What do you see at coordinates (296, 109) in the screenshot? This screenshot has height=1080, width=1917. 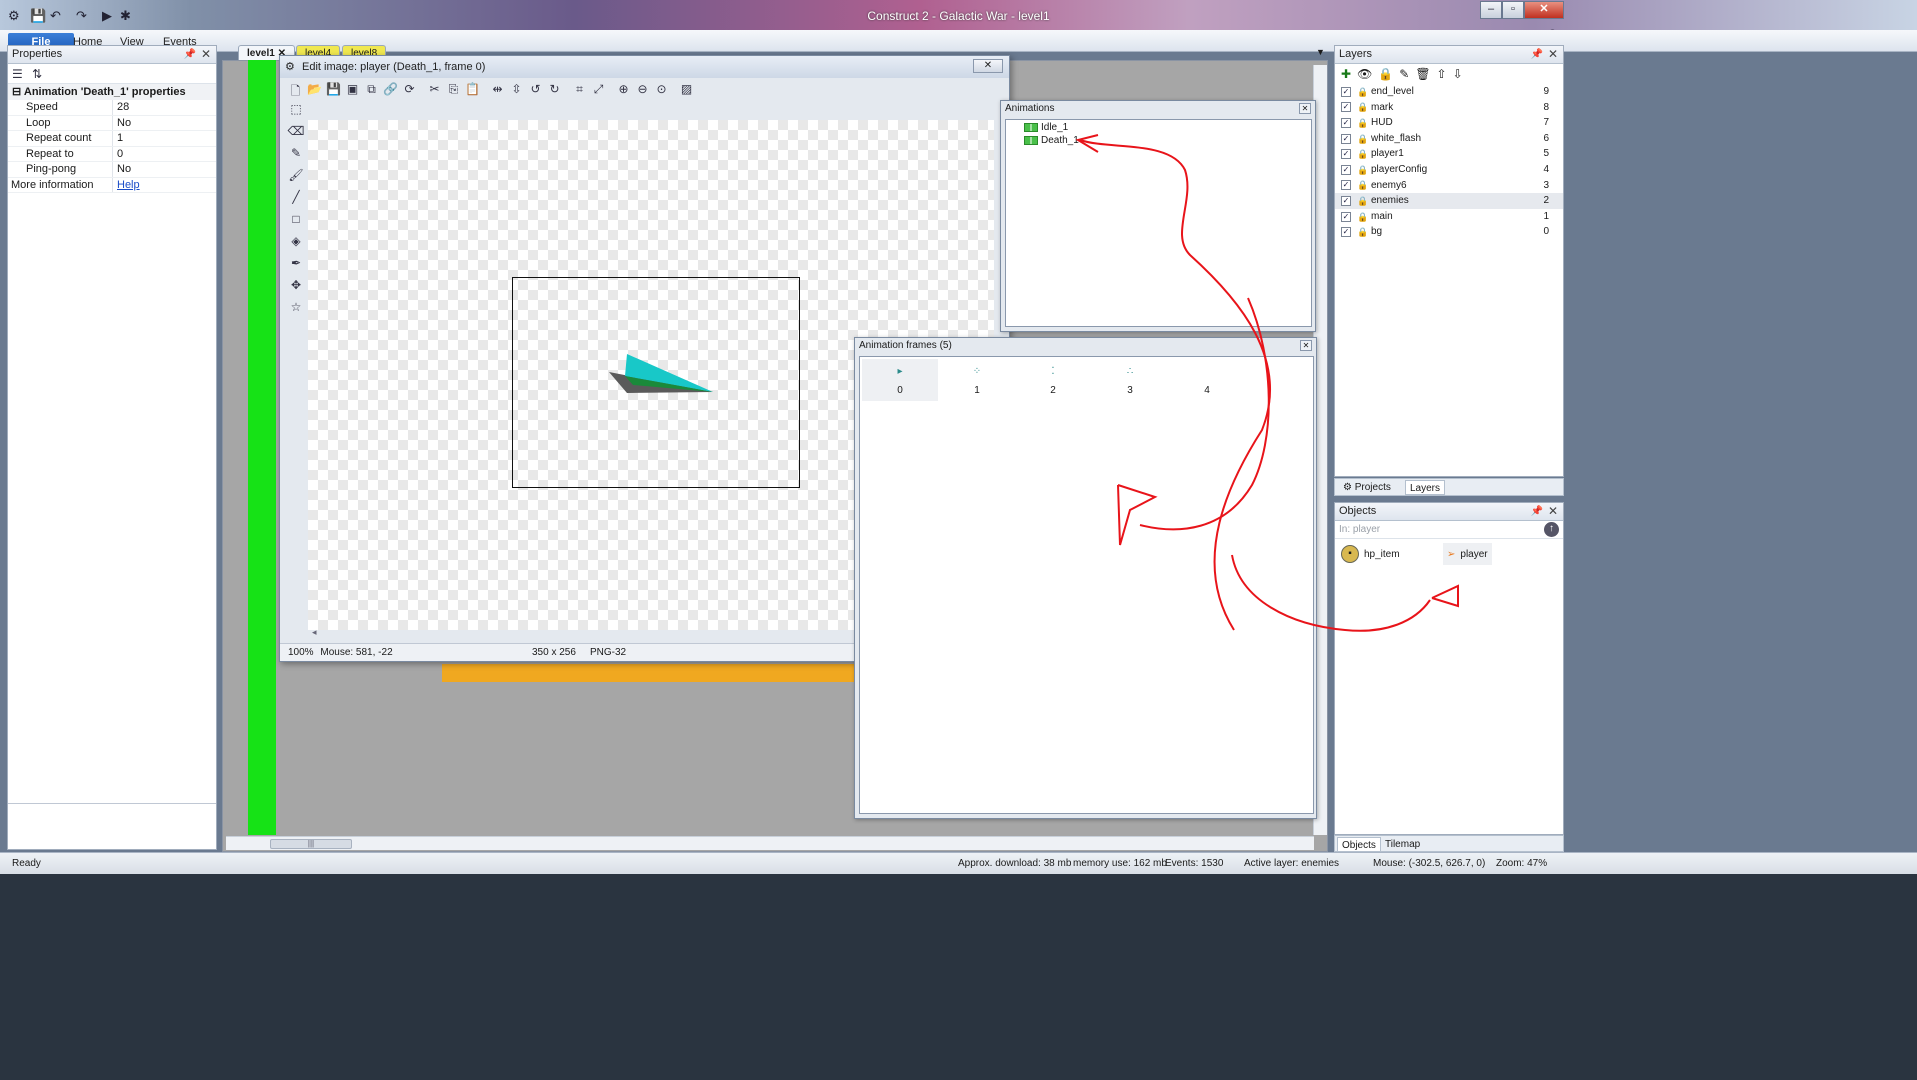 I see `rectangle-select-icon: ⬚` at bounding box center [296, 109].